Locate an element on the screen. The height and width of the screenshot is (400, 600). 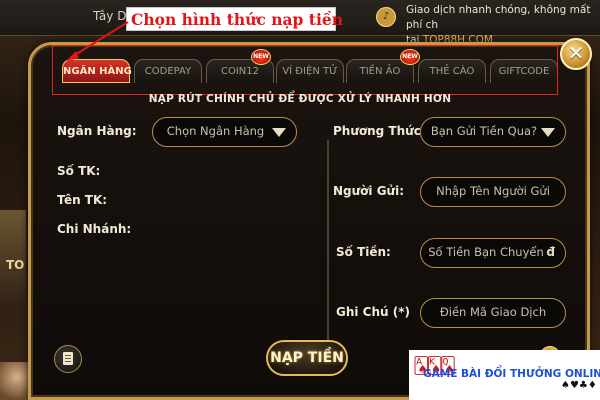
background-banner-text: TO is located at coordinates (15, 265).